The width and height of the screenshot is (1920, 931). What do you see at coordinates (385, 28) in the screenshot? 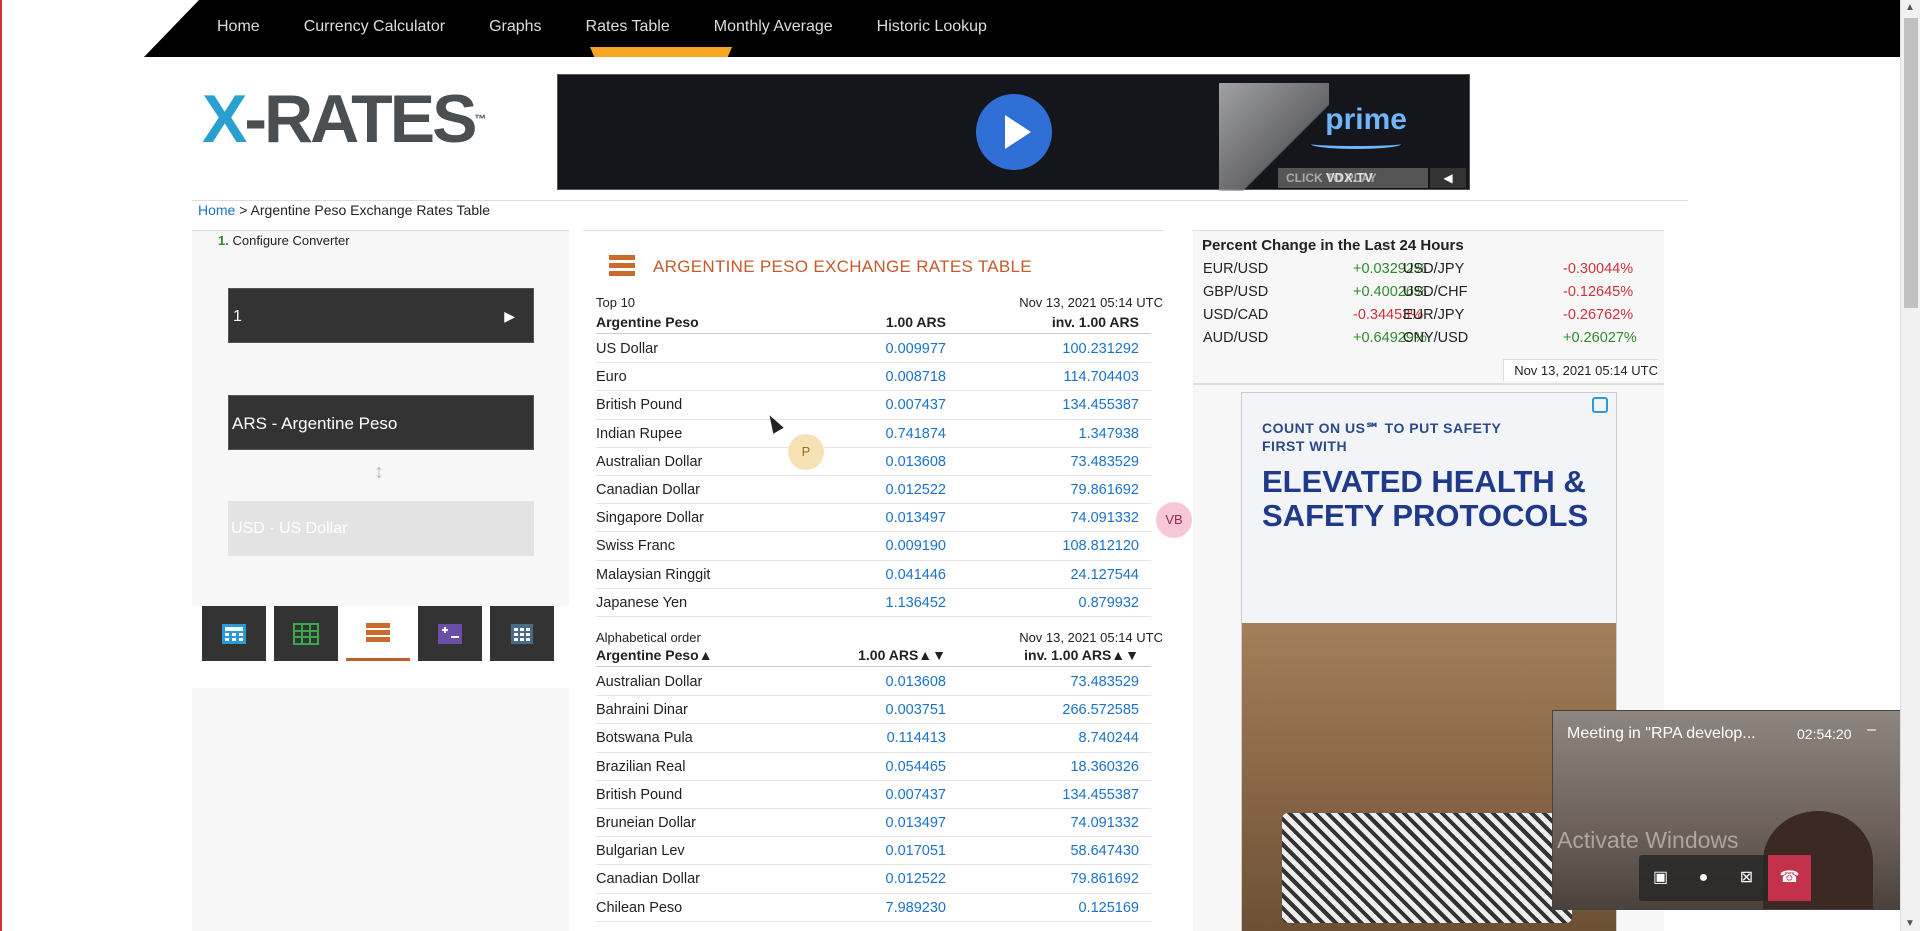
I see `nav-item-currency-calculator: Currency Calculator` at bounding box center [385, 28].